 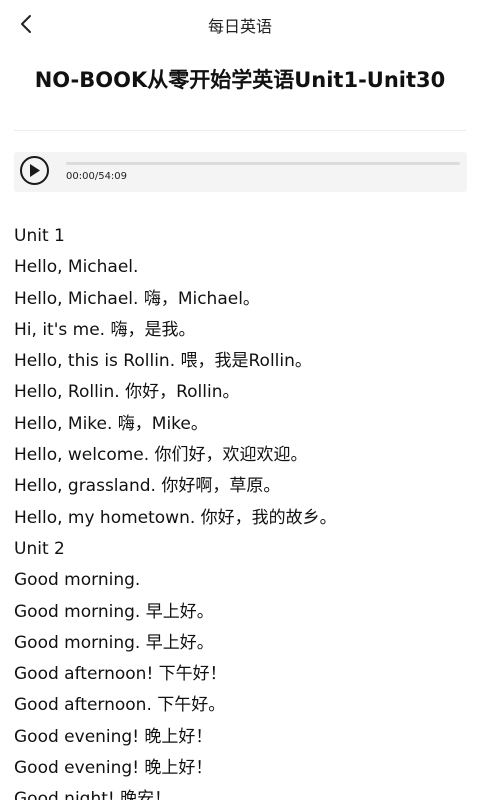 I want to click on sentence-line: Good afternoon! 下午好！, so click(x=120, y=674).